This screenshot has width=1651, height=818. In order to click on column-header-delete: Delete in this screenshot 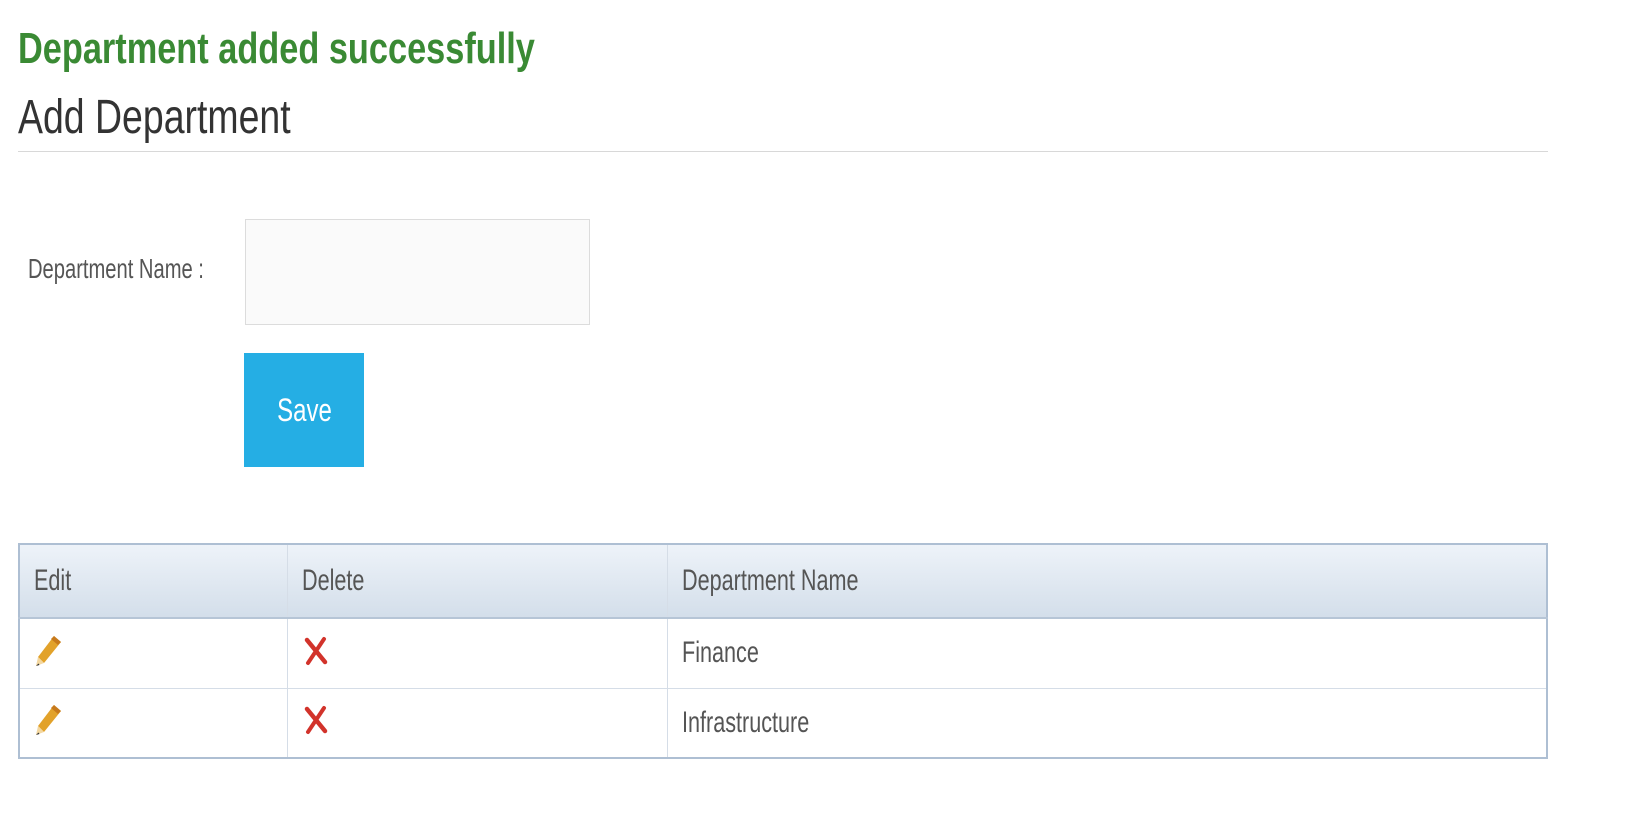, I will do `click(477, 581)`.